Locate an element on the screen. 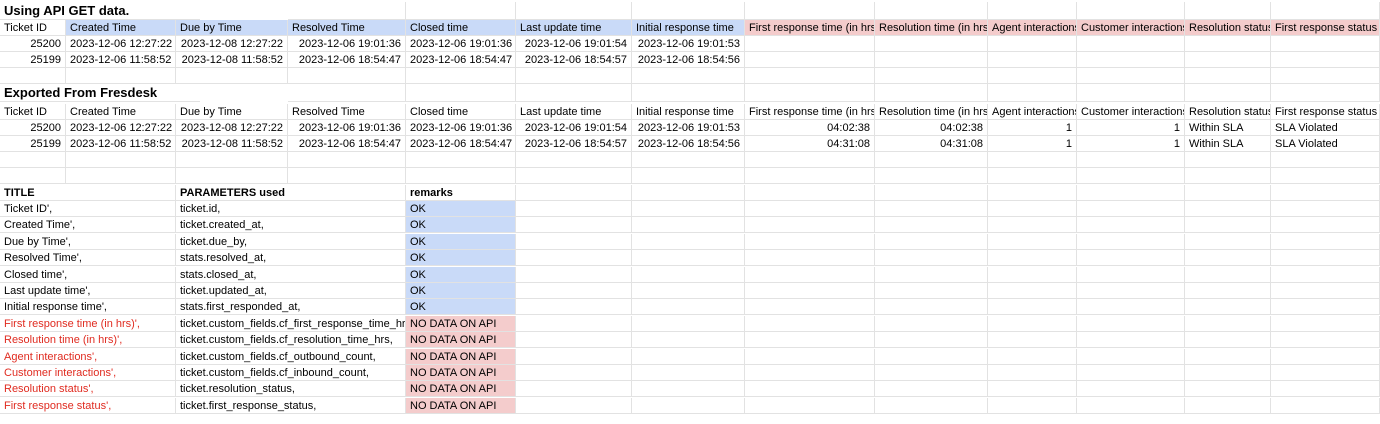  export-data-cell: 1 is located at coordinates (1131, 144).